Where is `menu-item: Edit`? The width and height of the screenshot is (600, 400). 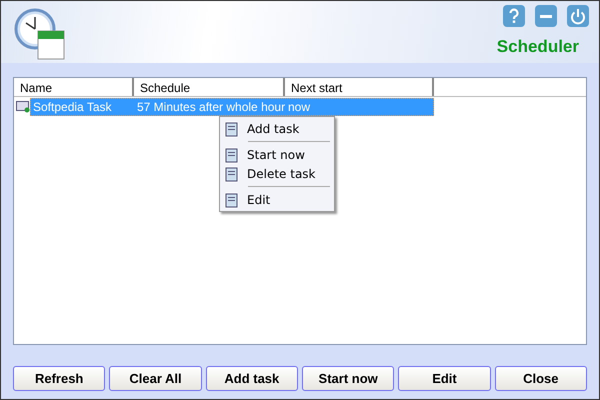 menu-item: Edit is located at coordinates (277, 199).